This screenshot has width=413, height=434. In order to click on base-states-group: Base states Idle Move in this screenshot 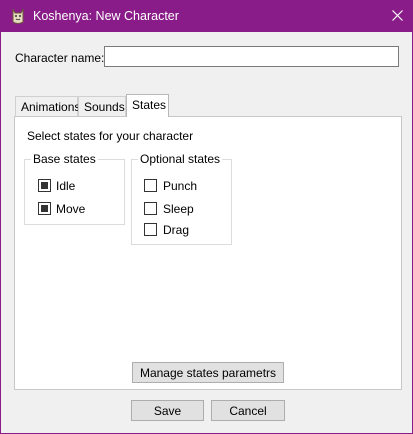, I will do `click(74, 188)`.